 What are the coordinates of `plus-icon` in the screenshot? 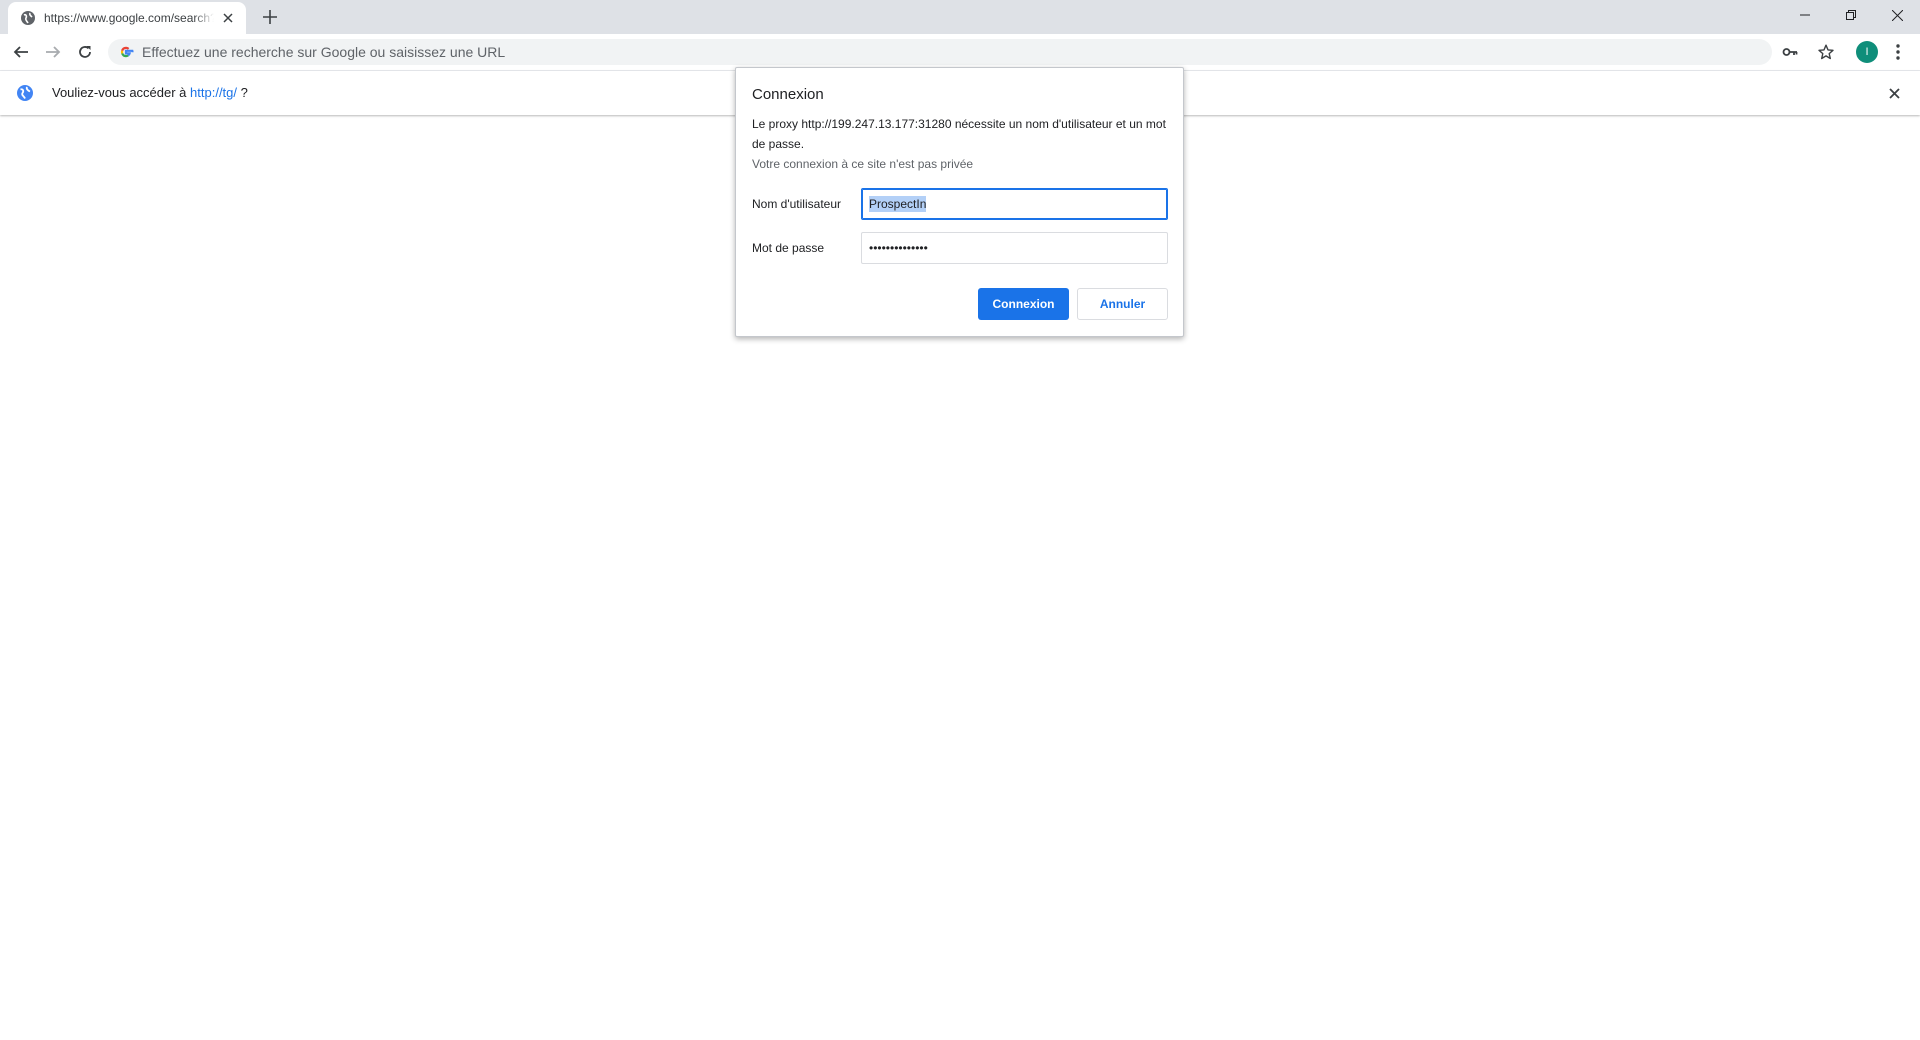 It's located at (270, 17).